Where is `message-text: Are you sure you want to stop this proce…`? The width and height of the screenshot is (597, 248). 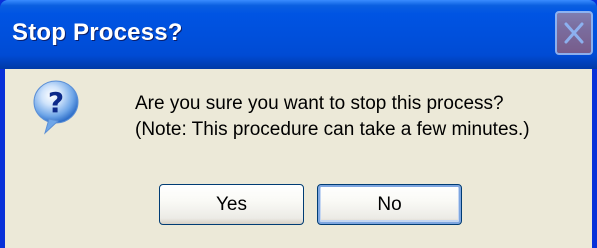 message-text: Are you sure you want to stop this proce… is located at coordinates (332, 117).